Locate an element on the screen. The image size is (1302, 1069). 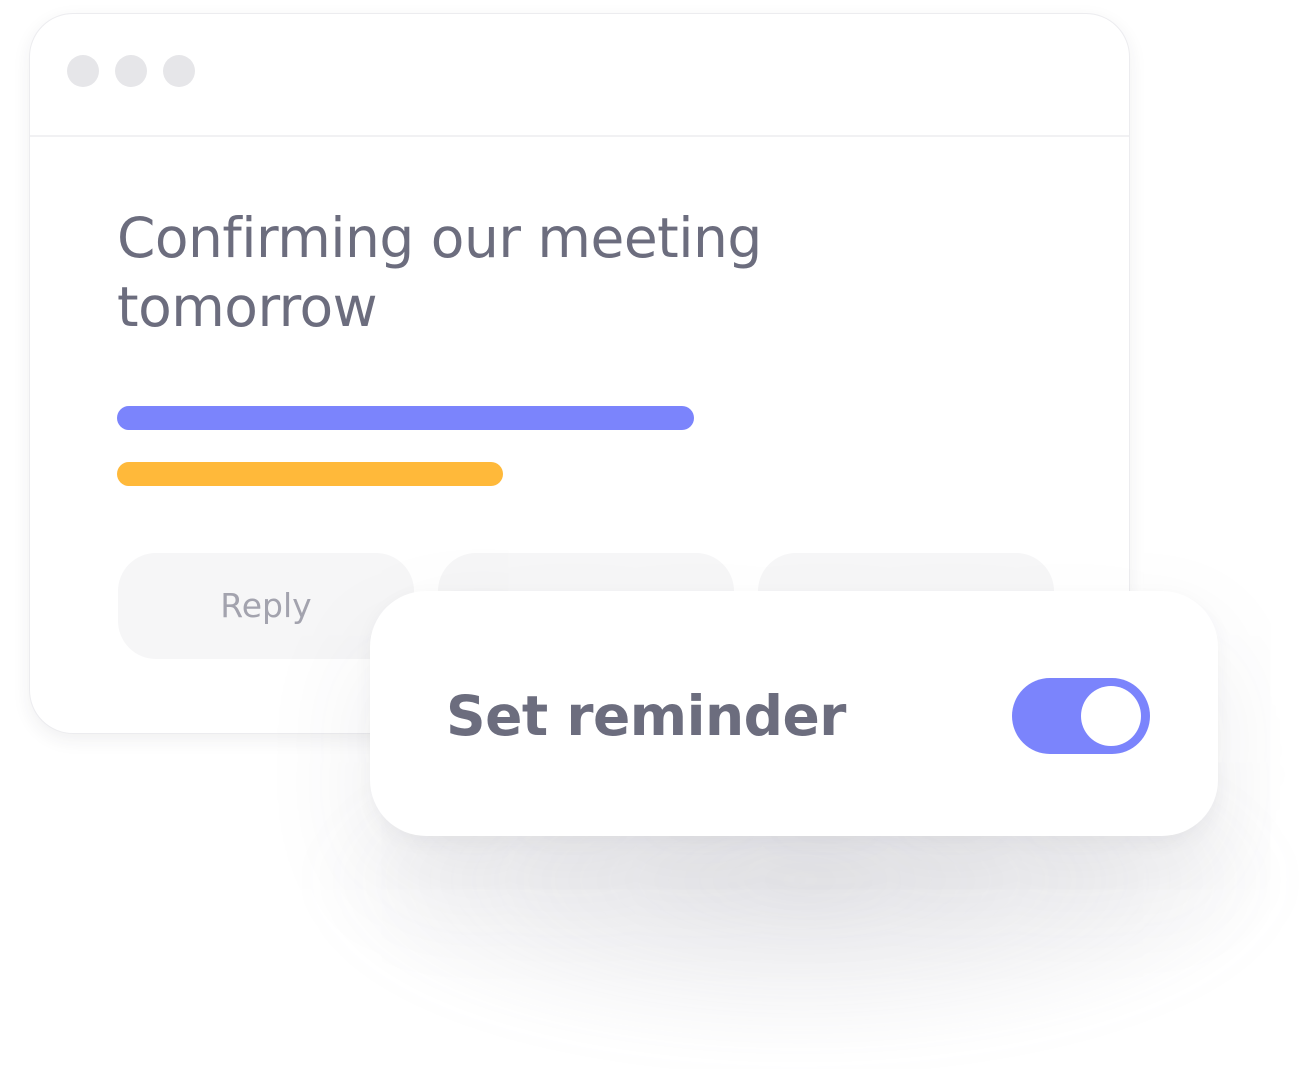
reminder-toggle is located at coordinates (1081, 716).